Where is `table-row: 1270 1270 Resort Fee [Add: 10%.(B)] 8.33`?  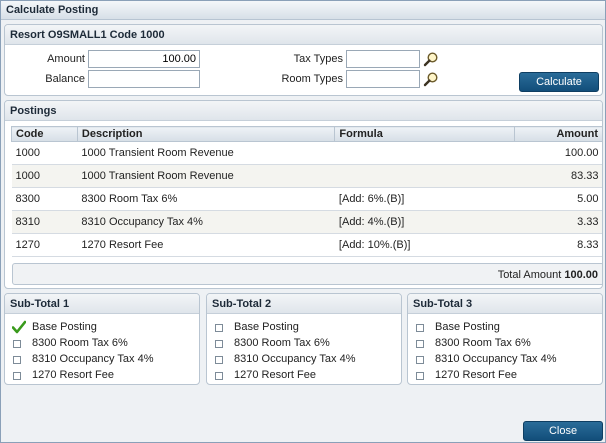
table-row: 1270 1270 Resort Fee [Add: 10%.(B)] 8.33 is located at coordinates (306, 245).